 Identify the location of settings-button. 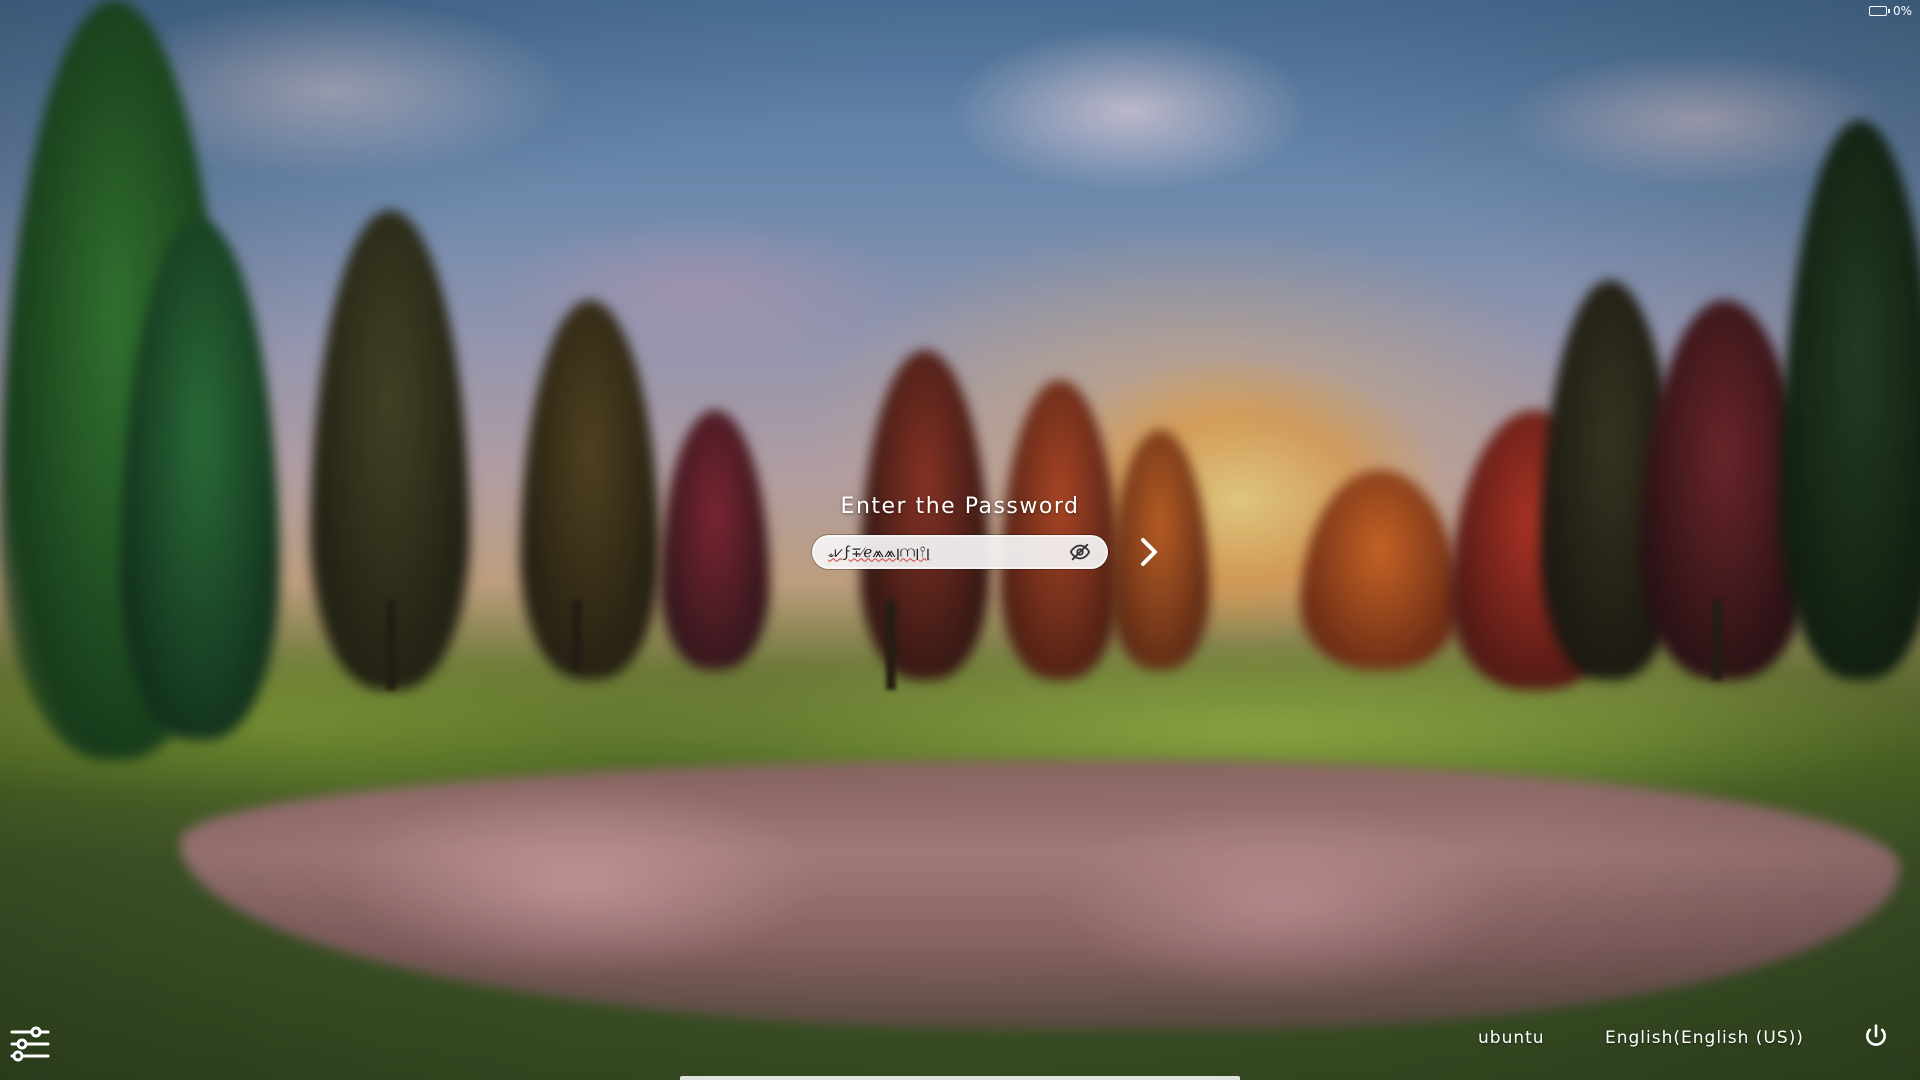
(30, 1044).